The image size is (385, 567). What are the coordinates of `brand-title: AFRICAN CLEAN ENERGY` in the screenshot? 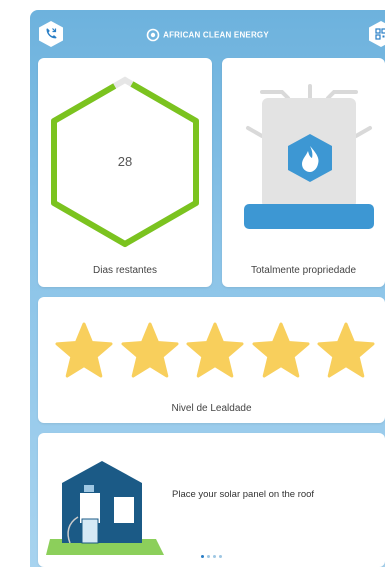 It's located at (207, 35).